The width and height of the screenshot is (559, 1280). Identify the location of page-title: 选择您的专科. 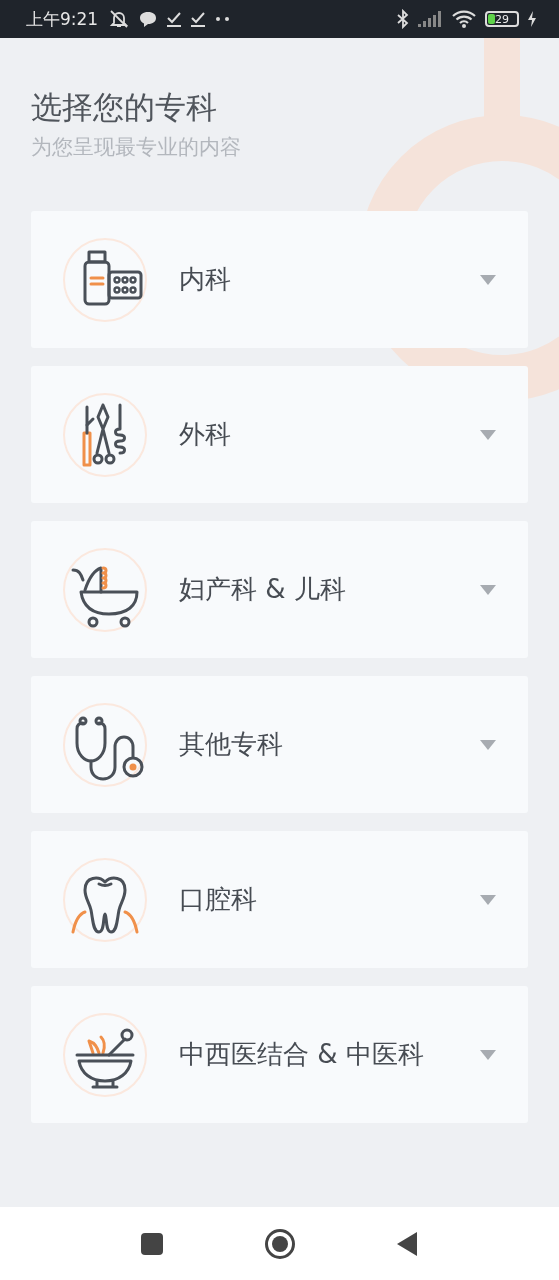
(124, 107).